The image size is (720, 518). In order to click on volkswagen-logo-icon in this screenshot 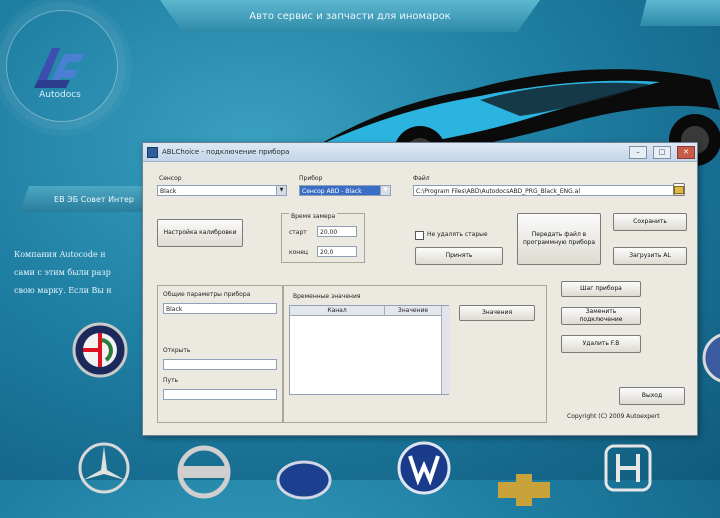, I will do `click(424, 468)`.